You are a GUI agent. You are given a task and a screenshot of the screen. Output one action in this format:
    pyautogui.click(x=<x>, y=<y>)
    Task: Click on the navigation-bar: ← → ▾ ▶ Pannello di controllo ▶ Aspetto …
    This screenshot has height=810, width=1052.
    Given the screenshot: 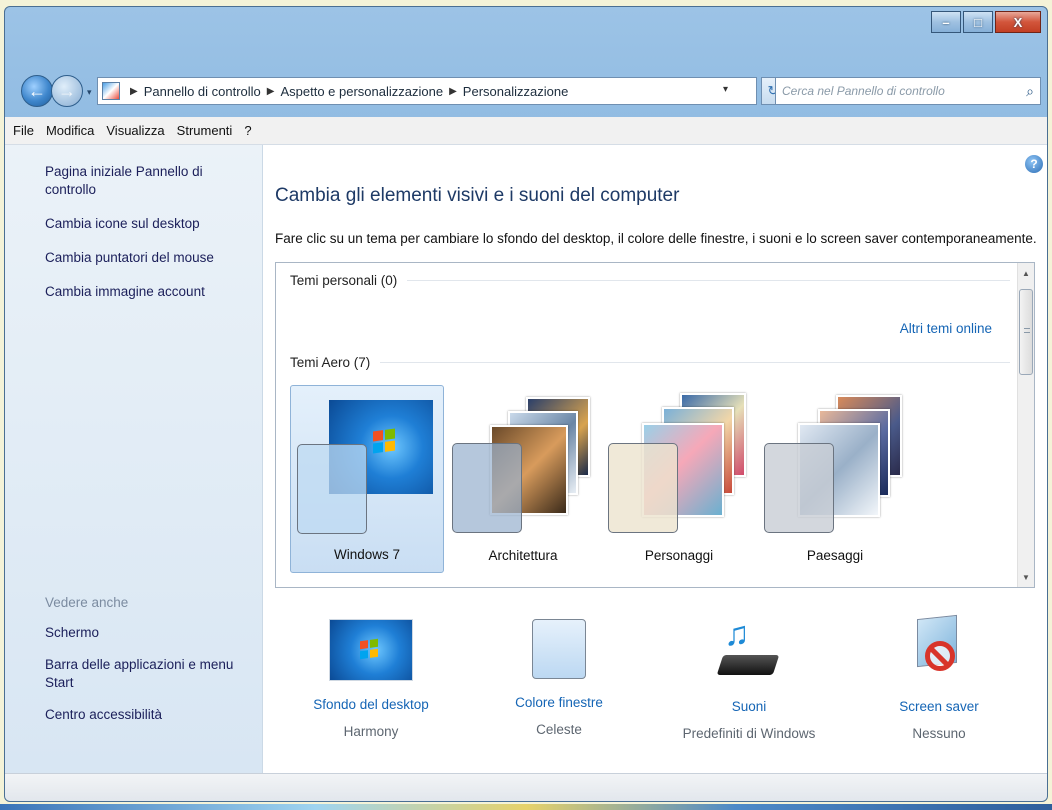 What is the action you would take?
    pyautogui.click(x=526, y=93)
    